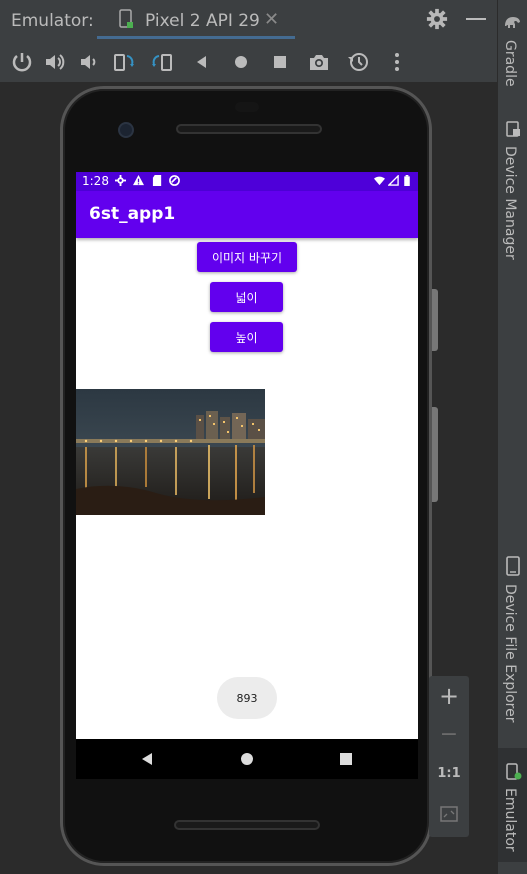 The width and height of the screenshot is (527, 874). Describe the element at coordinates (449, 773) in the screenshot. I see `actual-size-button: 1:1` at that location.